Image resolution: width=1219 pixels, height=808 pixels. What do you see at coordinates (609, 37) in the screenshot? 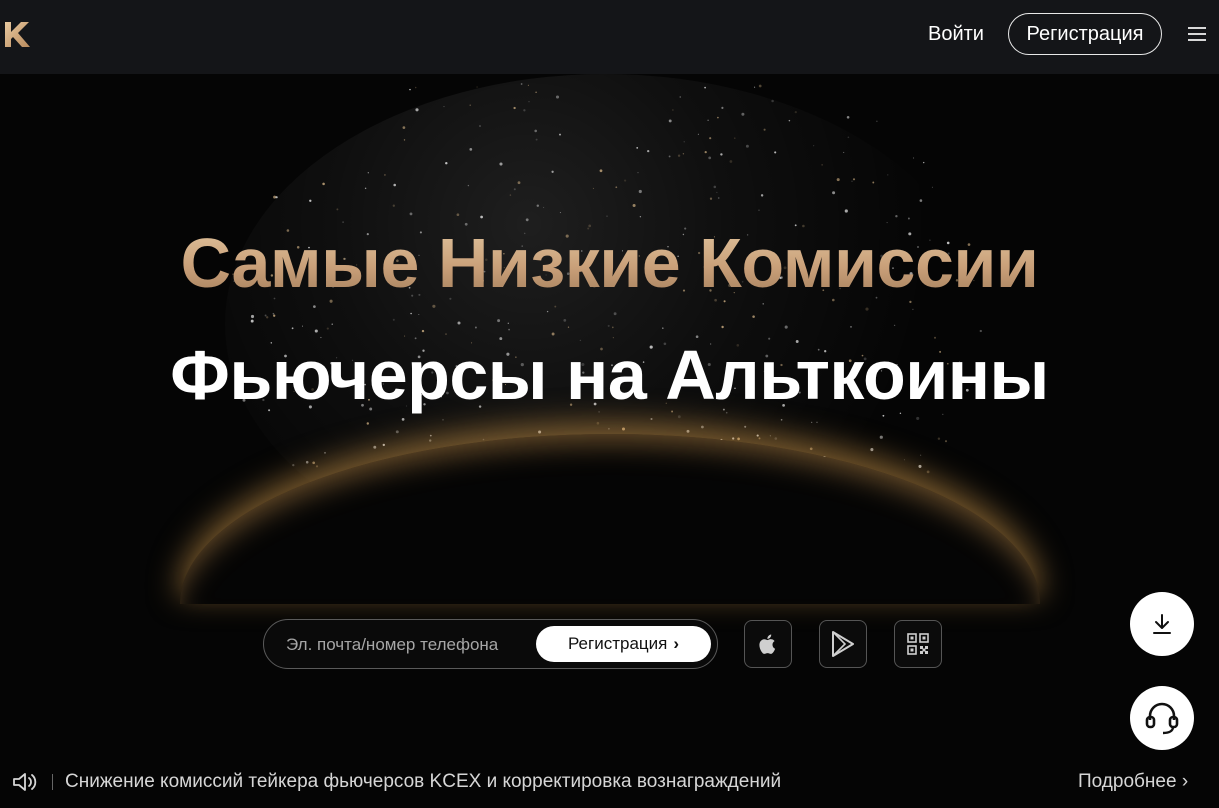
I see `top-header: Войти Регистрация` at bounding box center [609, 37].